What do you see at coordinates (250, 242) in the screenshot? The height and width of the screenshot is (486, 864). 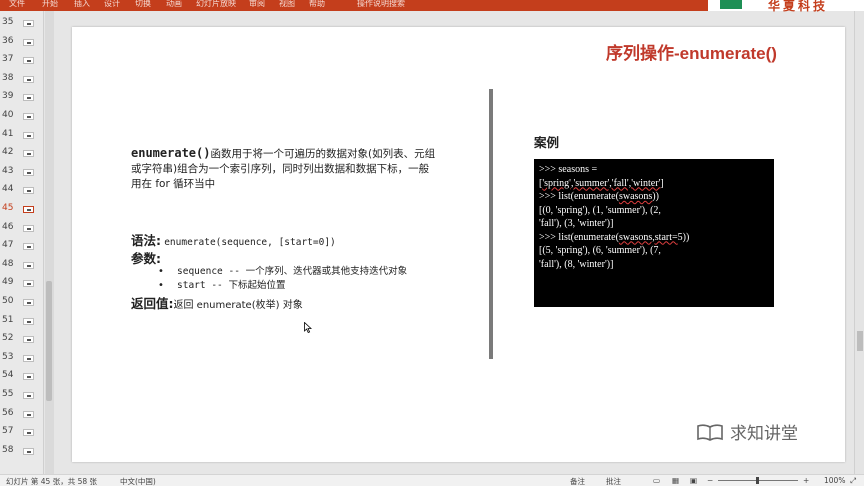 I see `syntax-value: enumerate(sequence, [start=0])` at bounding box center [250, 242].